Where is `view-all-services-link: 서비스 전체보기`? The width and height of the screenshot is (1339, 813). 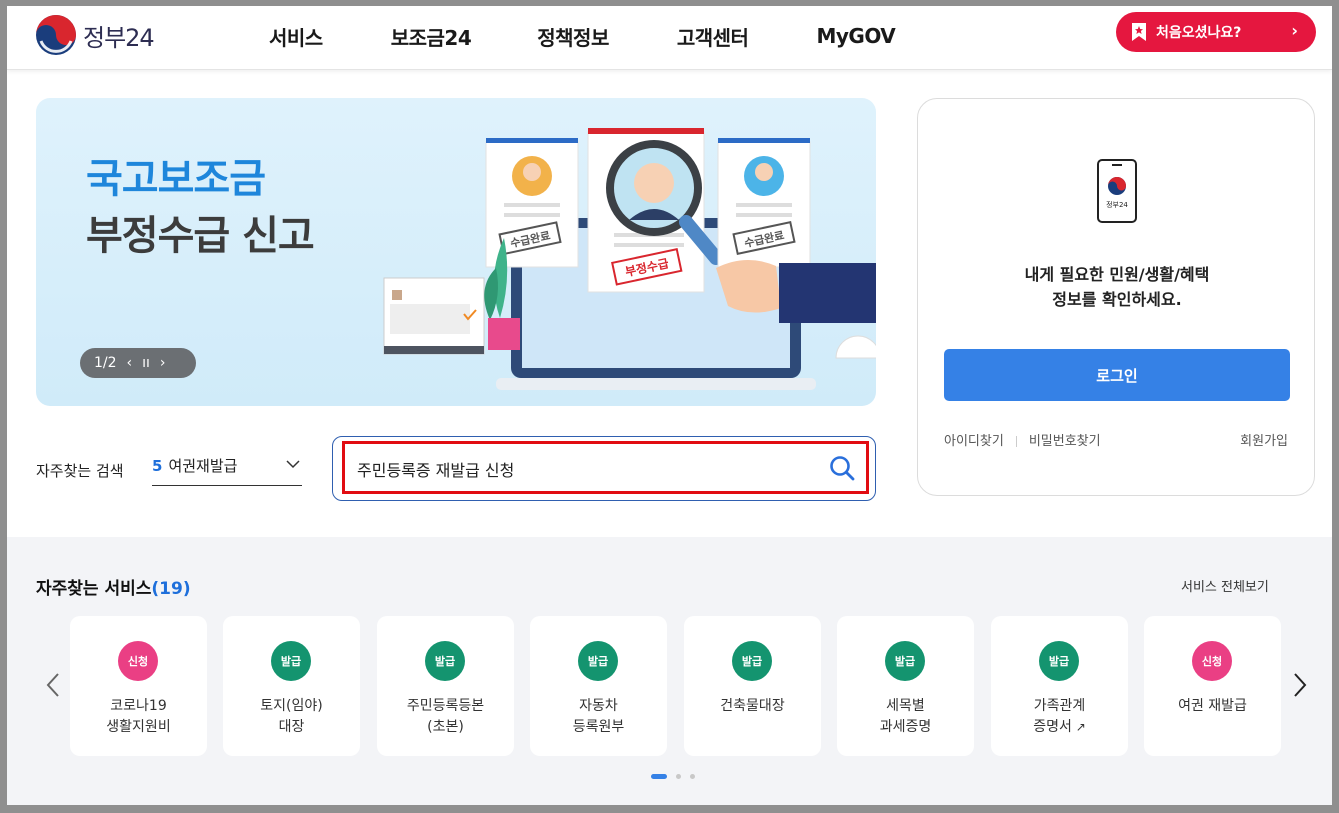 view-all-services-link: 서비스 전체보기 is located at coordinates (1225, 585).